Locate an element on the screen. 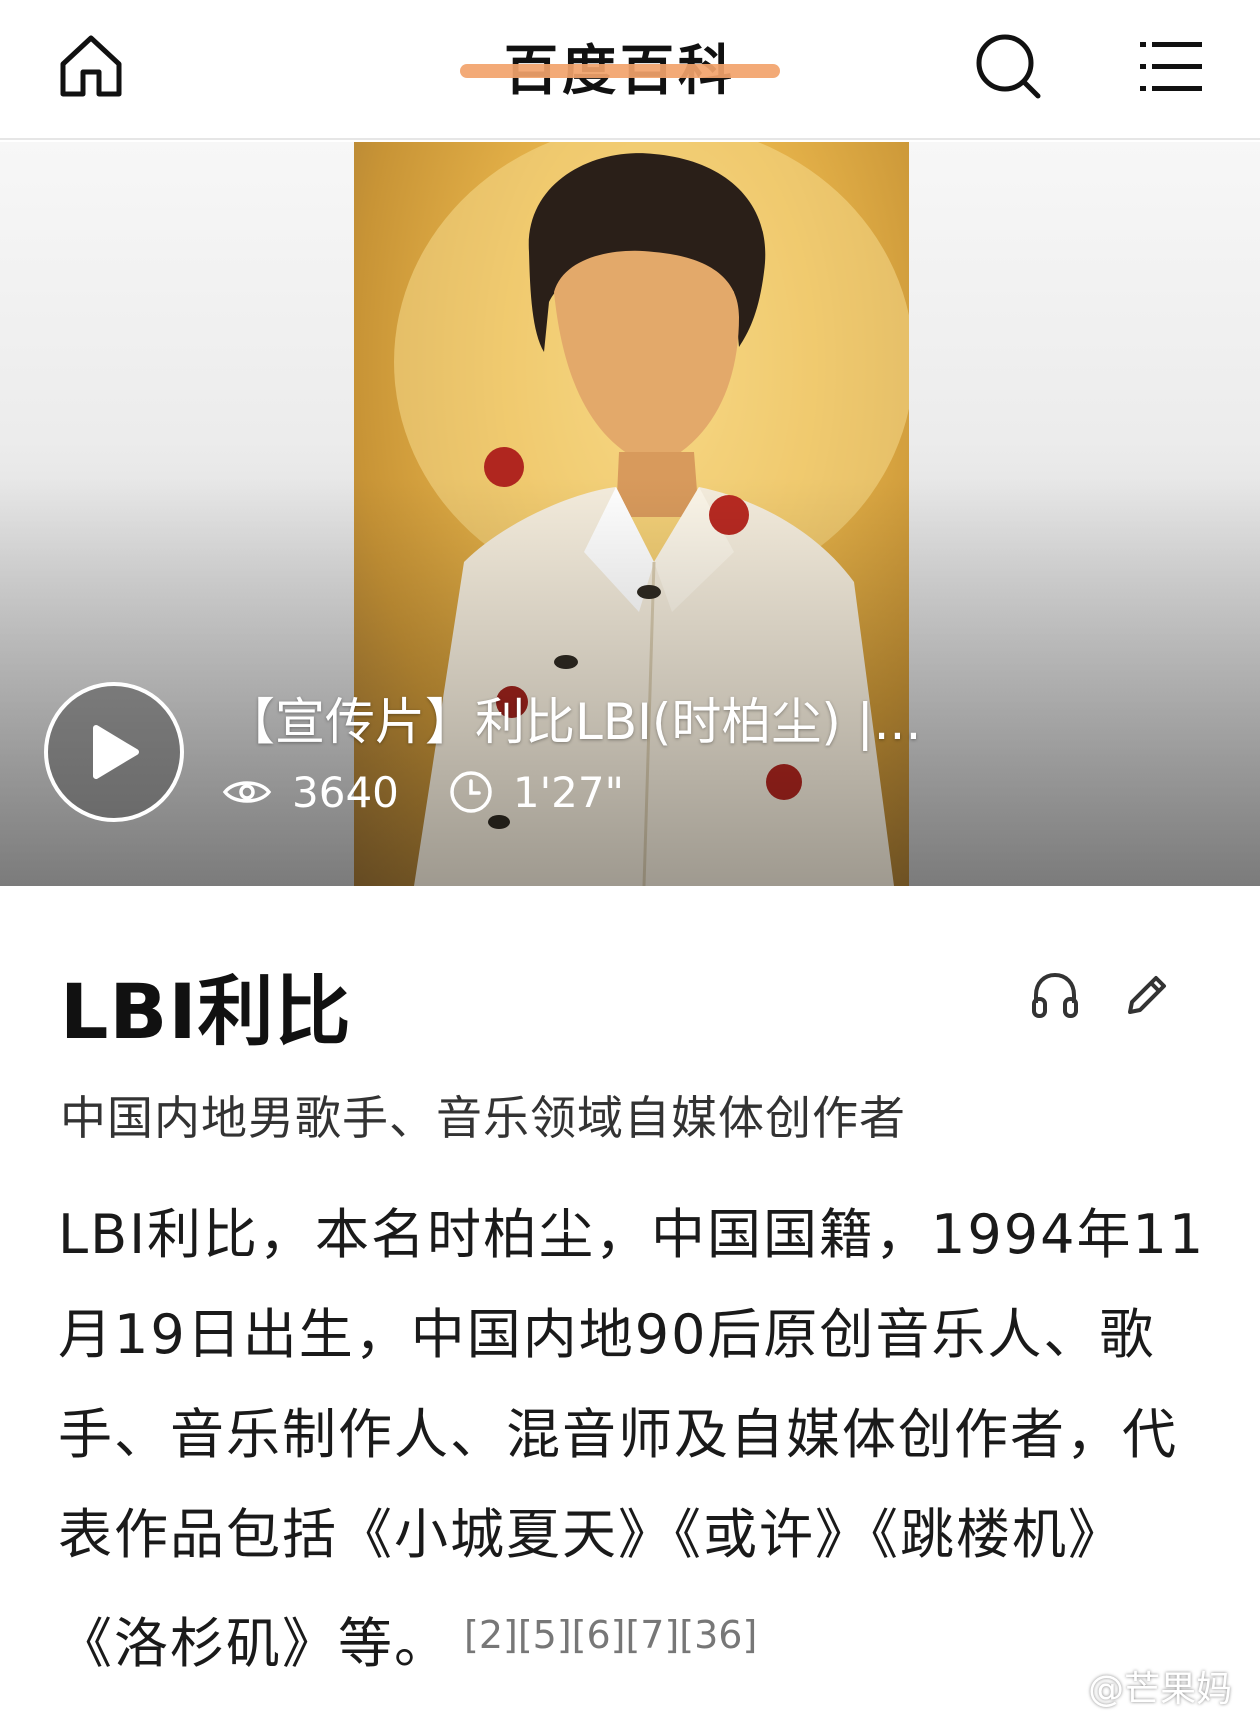  brand-logo: 百度百科 is located at coordinates (620, 67).